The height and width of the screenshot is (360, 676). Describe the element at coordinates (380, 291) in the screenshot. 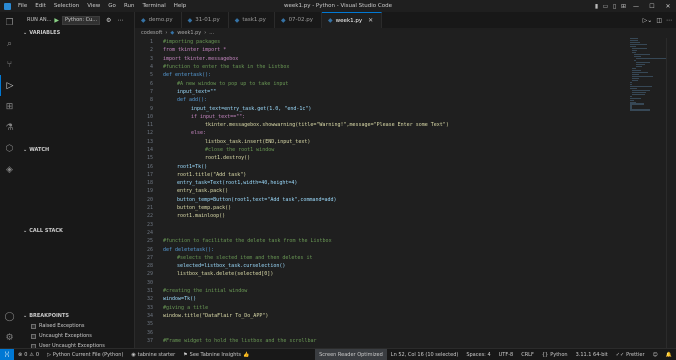

I see `code-line: 31 #creating the initial window` at that location.